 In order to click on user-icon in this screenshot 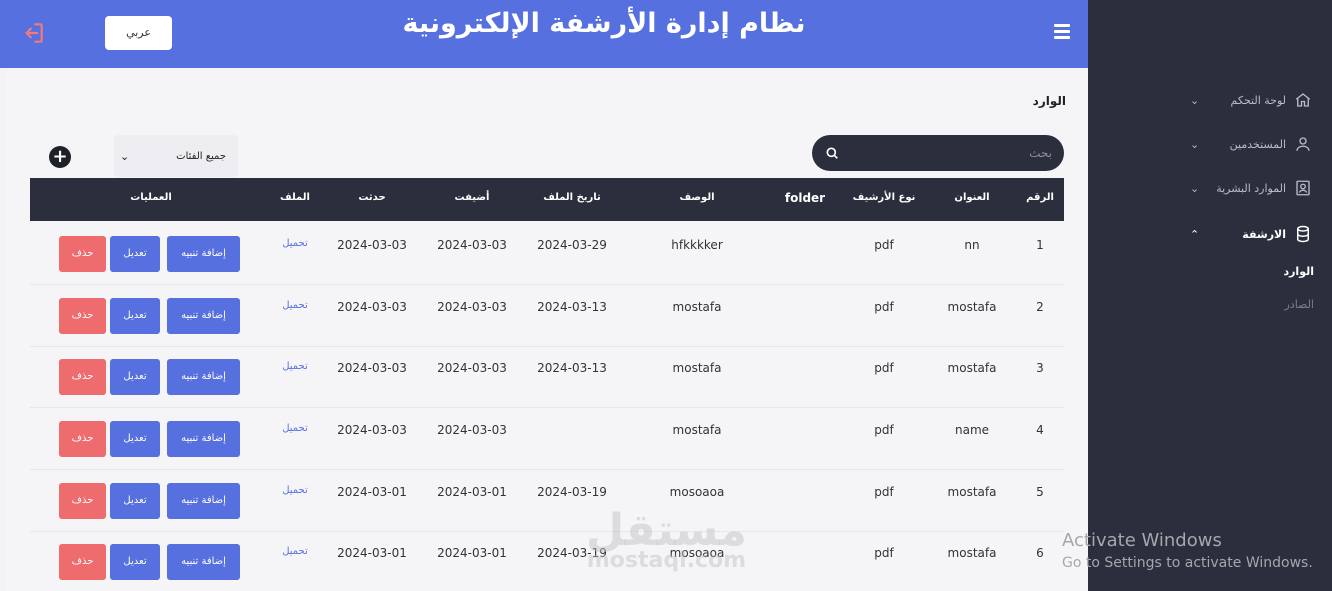, I will do `click(1303, 144)`.